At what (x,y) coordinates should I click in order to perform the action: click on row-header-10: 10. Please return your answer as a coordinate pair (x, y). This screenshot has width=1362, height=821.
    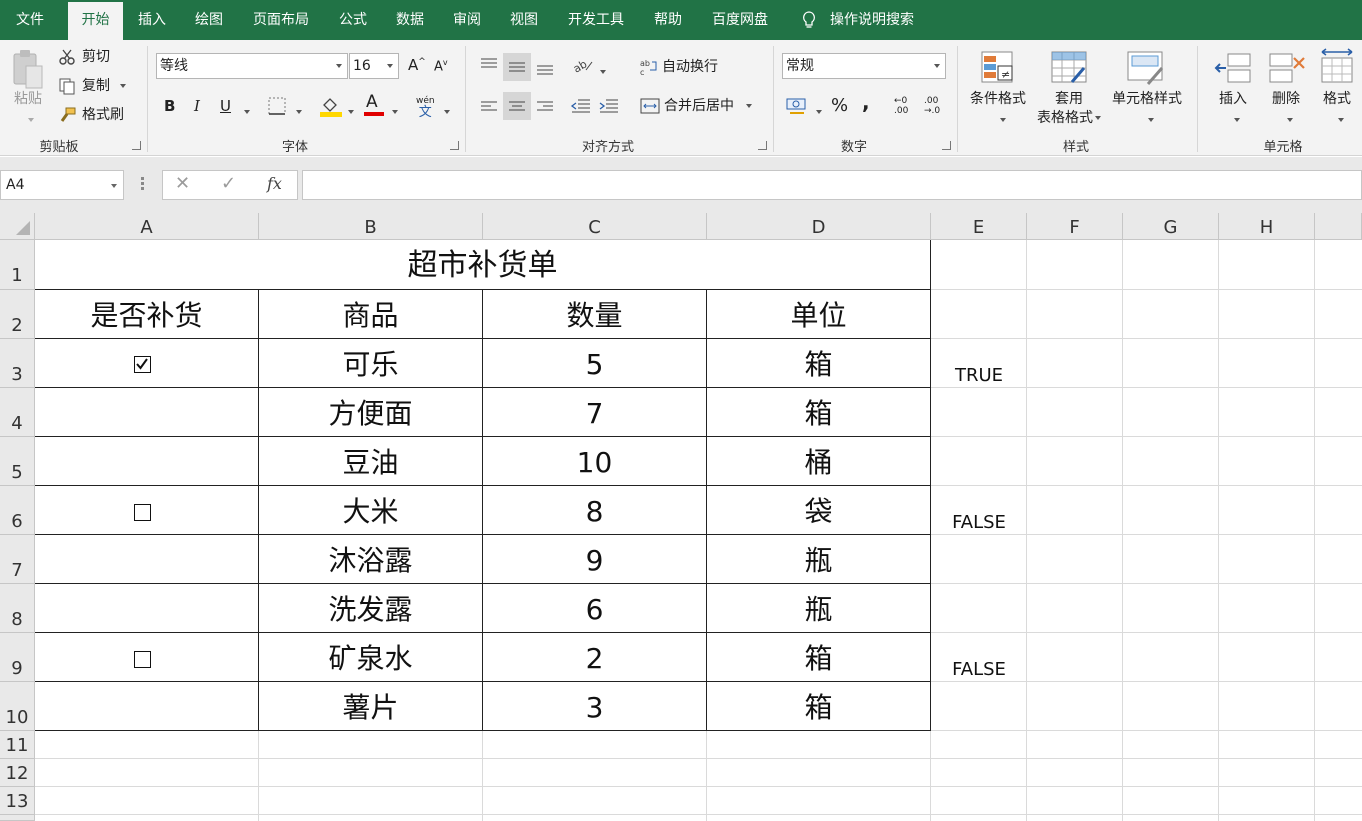
    Looking at the image, I should click on (17, 706).